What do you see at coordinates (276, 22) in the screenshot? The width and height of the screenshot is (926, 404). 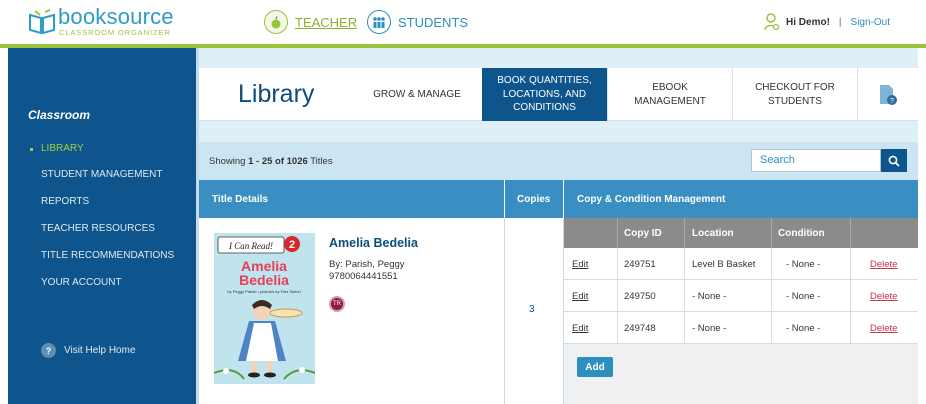 I see `apple-icon` at bounding box center [276, 22].